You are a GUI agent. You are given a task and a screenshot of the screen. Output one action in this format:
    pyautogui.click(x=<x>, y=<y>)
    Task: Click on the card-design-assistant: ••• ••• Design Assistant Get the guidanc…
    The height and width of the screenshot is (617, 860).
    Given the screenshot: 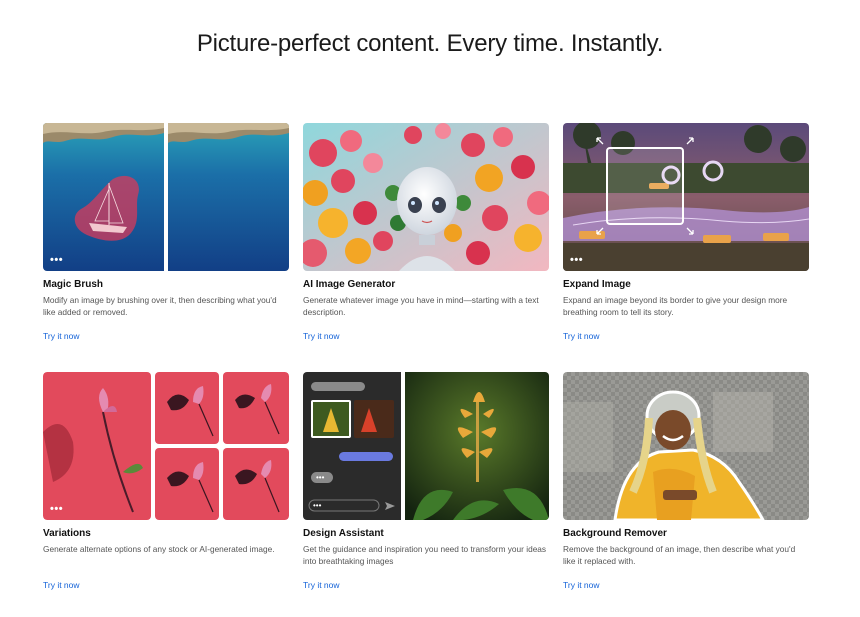 What is the action you would take?
    pyautogui.click(x=426, y=482)
    